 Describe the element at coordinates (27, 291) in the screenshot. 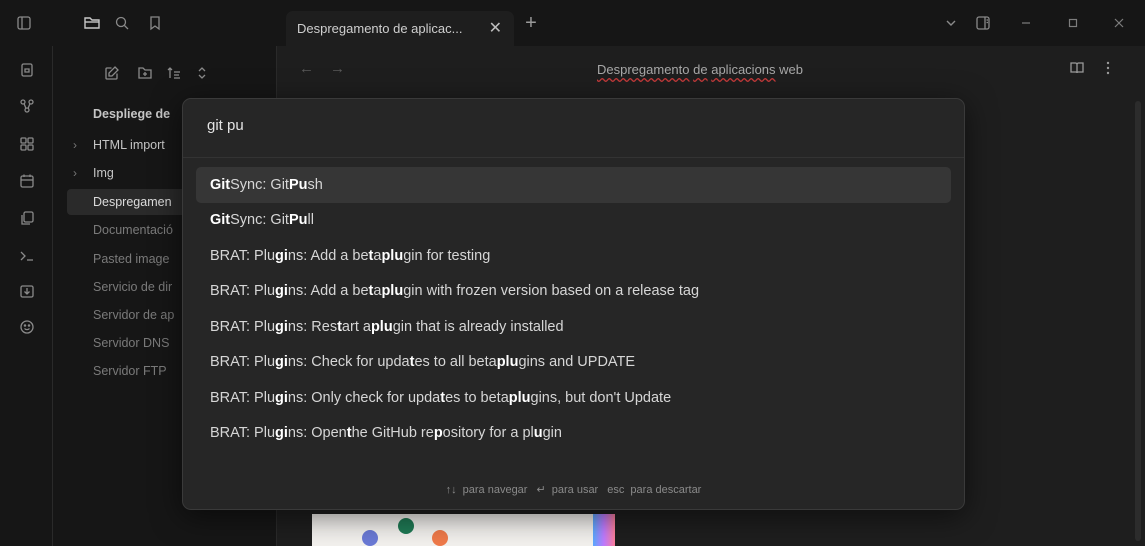

I see `import-icon` at that location.